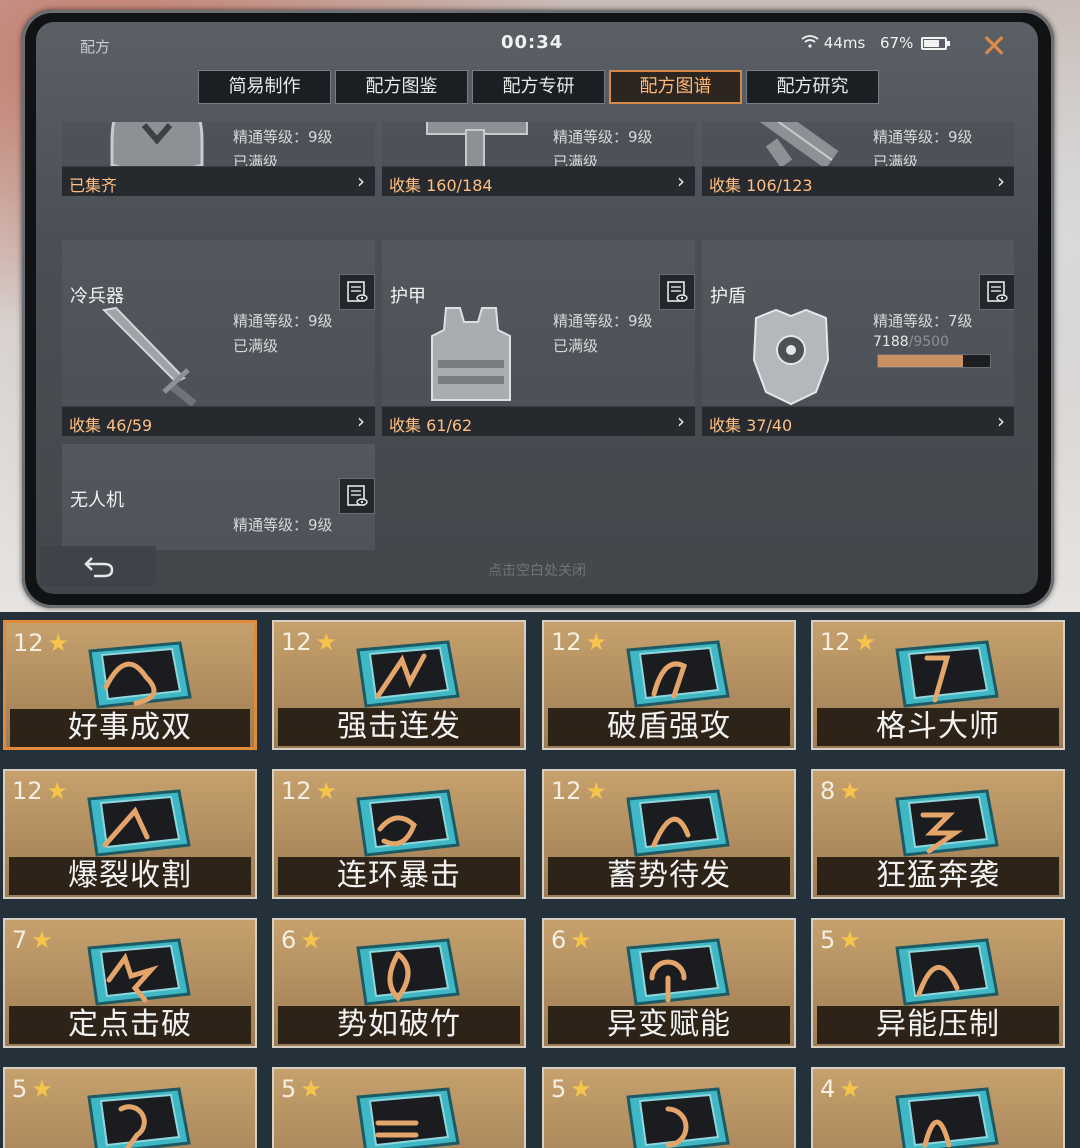 This screenshot has width=1080, height=1148. I want to click on wifi-status: 44ms, so click(833, 43).